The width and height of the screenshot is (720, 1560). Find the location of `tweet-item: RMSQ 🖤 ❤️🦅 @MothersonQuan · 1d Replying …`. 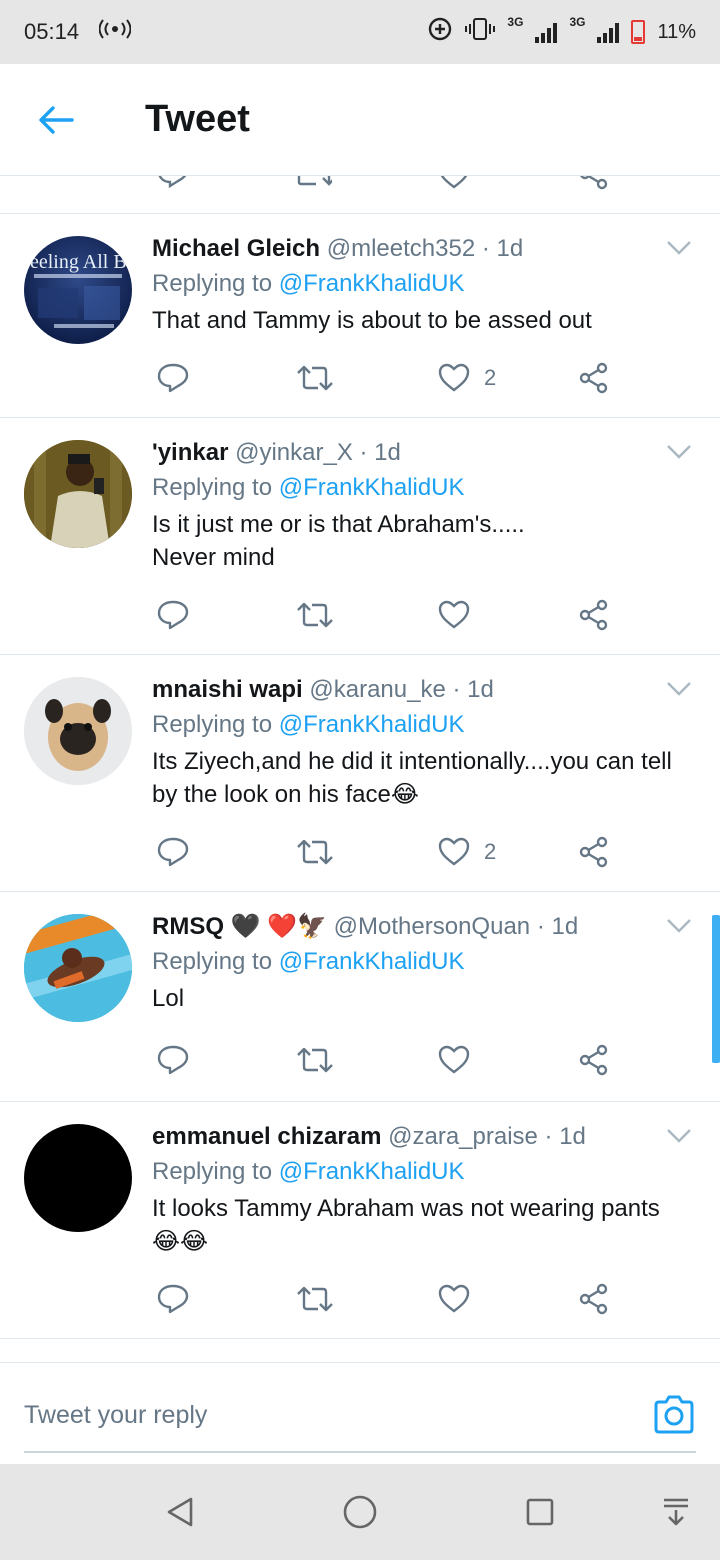

tweet-item: RMSQ 🖤 ❤️🦅 @MothersonQuan · 1d Replying … is located at coordinates (360, 997).